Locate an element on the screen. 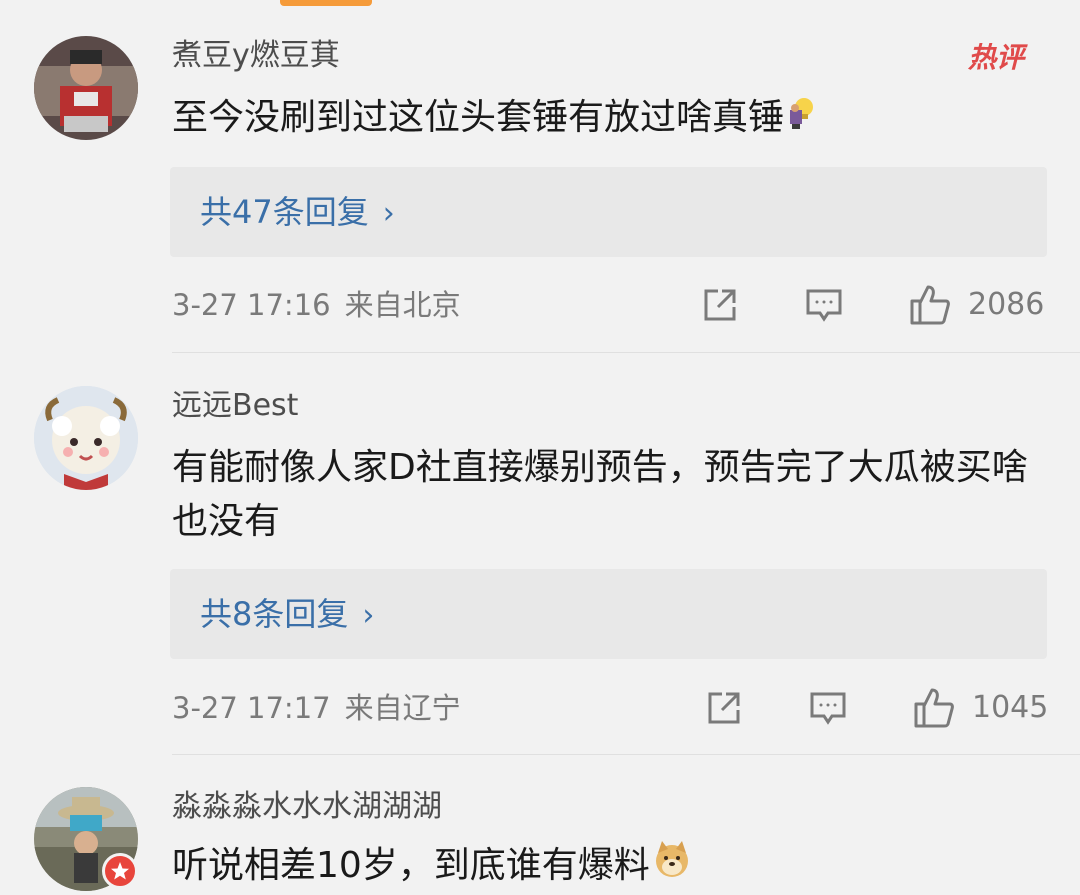 The height and width of the screenshot is (895, 1080). comment-location: 来自北京 is located at coordinates (402, 305).